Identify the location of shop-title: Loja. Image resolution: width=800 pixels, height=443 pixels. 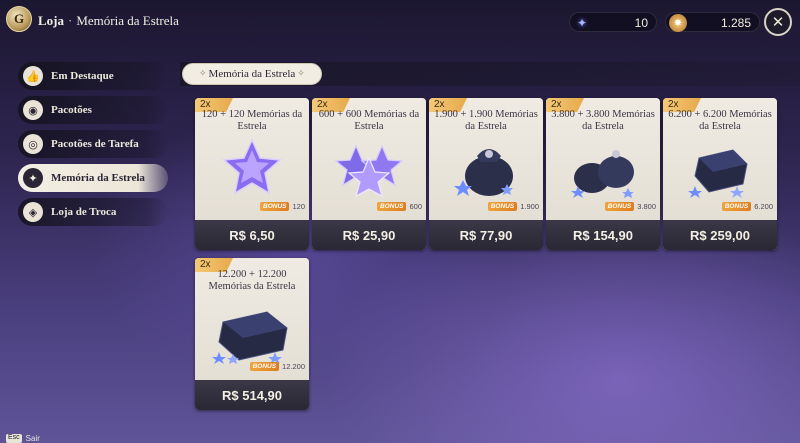
(51, 20).